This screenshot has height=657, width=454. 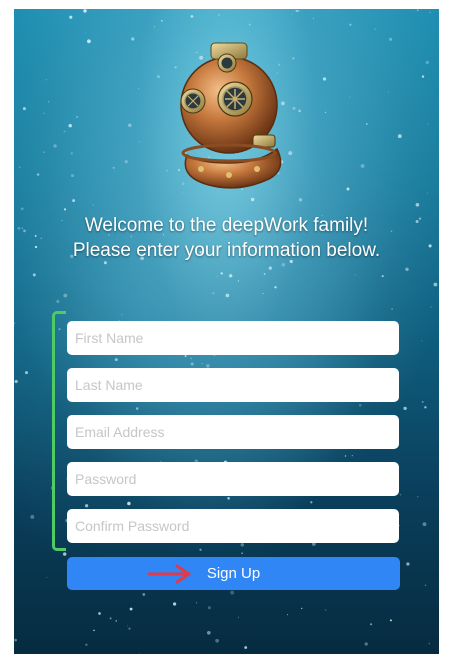 I want to click on diving-helmet-icon, so click(x=231, y=115).